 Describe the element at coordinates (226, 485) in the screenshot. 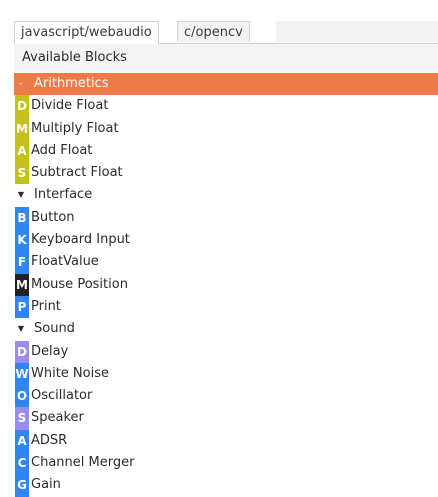

I see `block-gain: G Gain` at that location.